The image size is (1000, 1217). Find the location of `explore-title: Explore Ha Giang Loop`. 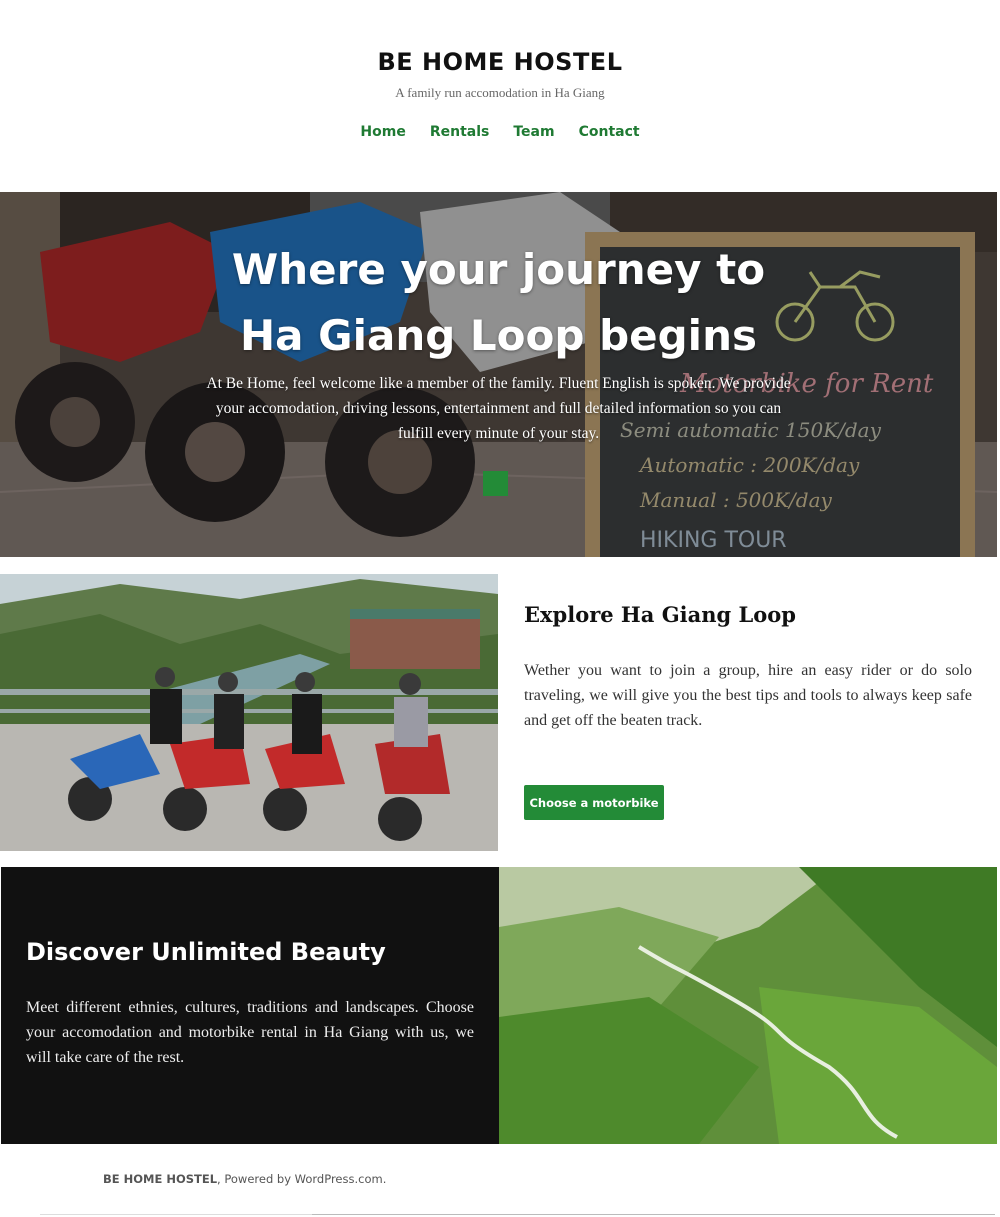

explore-title: Explore Ha Giang Loop is located at coordinates (660, 614).